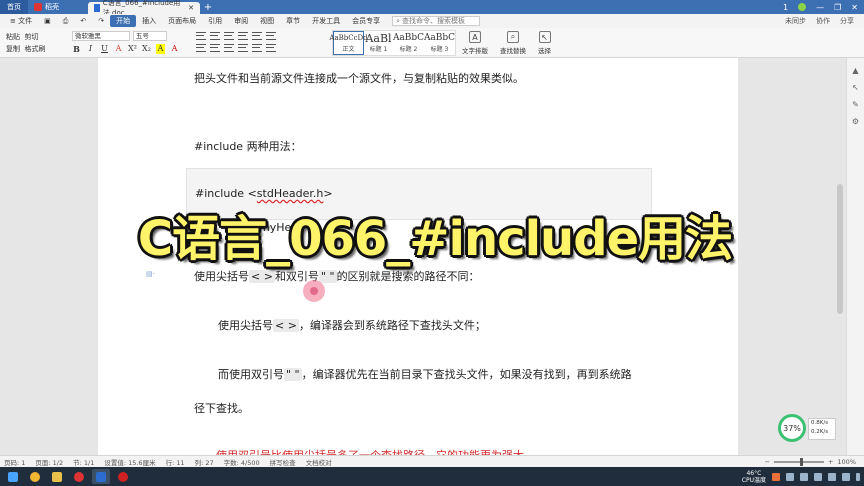  Describe the element at coordinates (352, 325) in the screenshot. I see `doc-line-angle: 使用尖括号 < > ，编译器会到系统路径下查找头文件；` at that location.